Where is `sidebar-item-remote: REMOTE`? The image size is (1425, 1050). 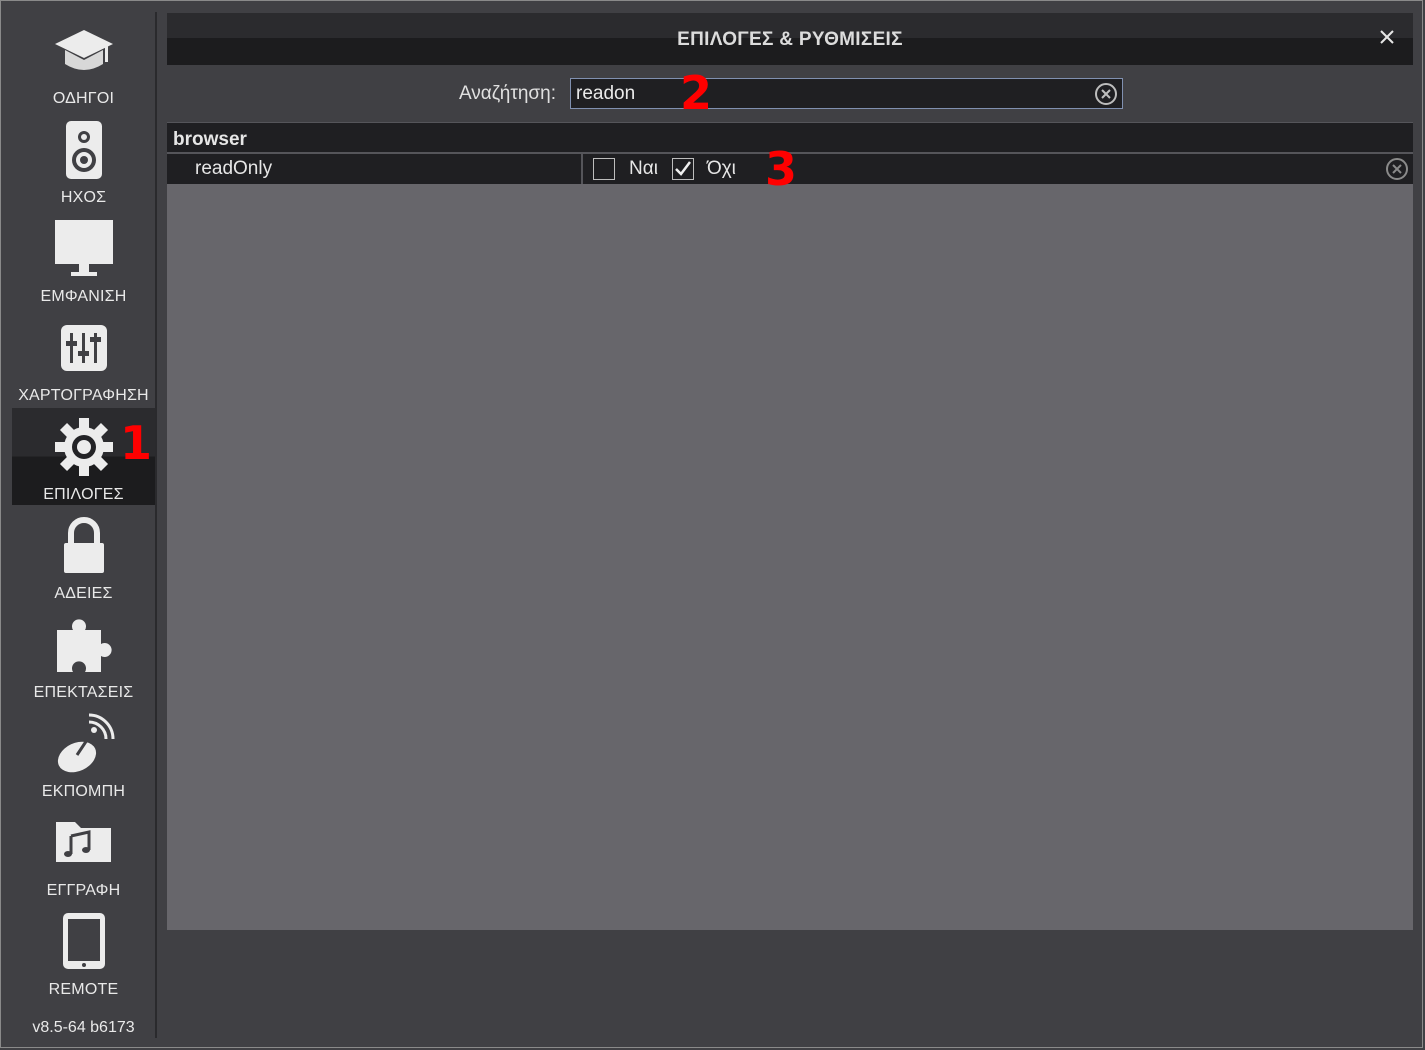 sidebar-item-remote: REMOTE is located at coordinates (83, 951).